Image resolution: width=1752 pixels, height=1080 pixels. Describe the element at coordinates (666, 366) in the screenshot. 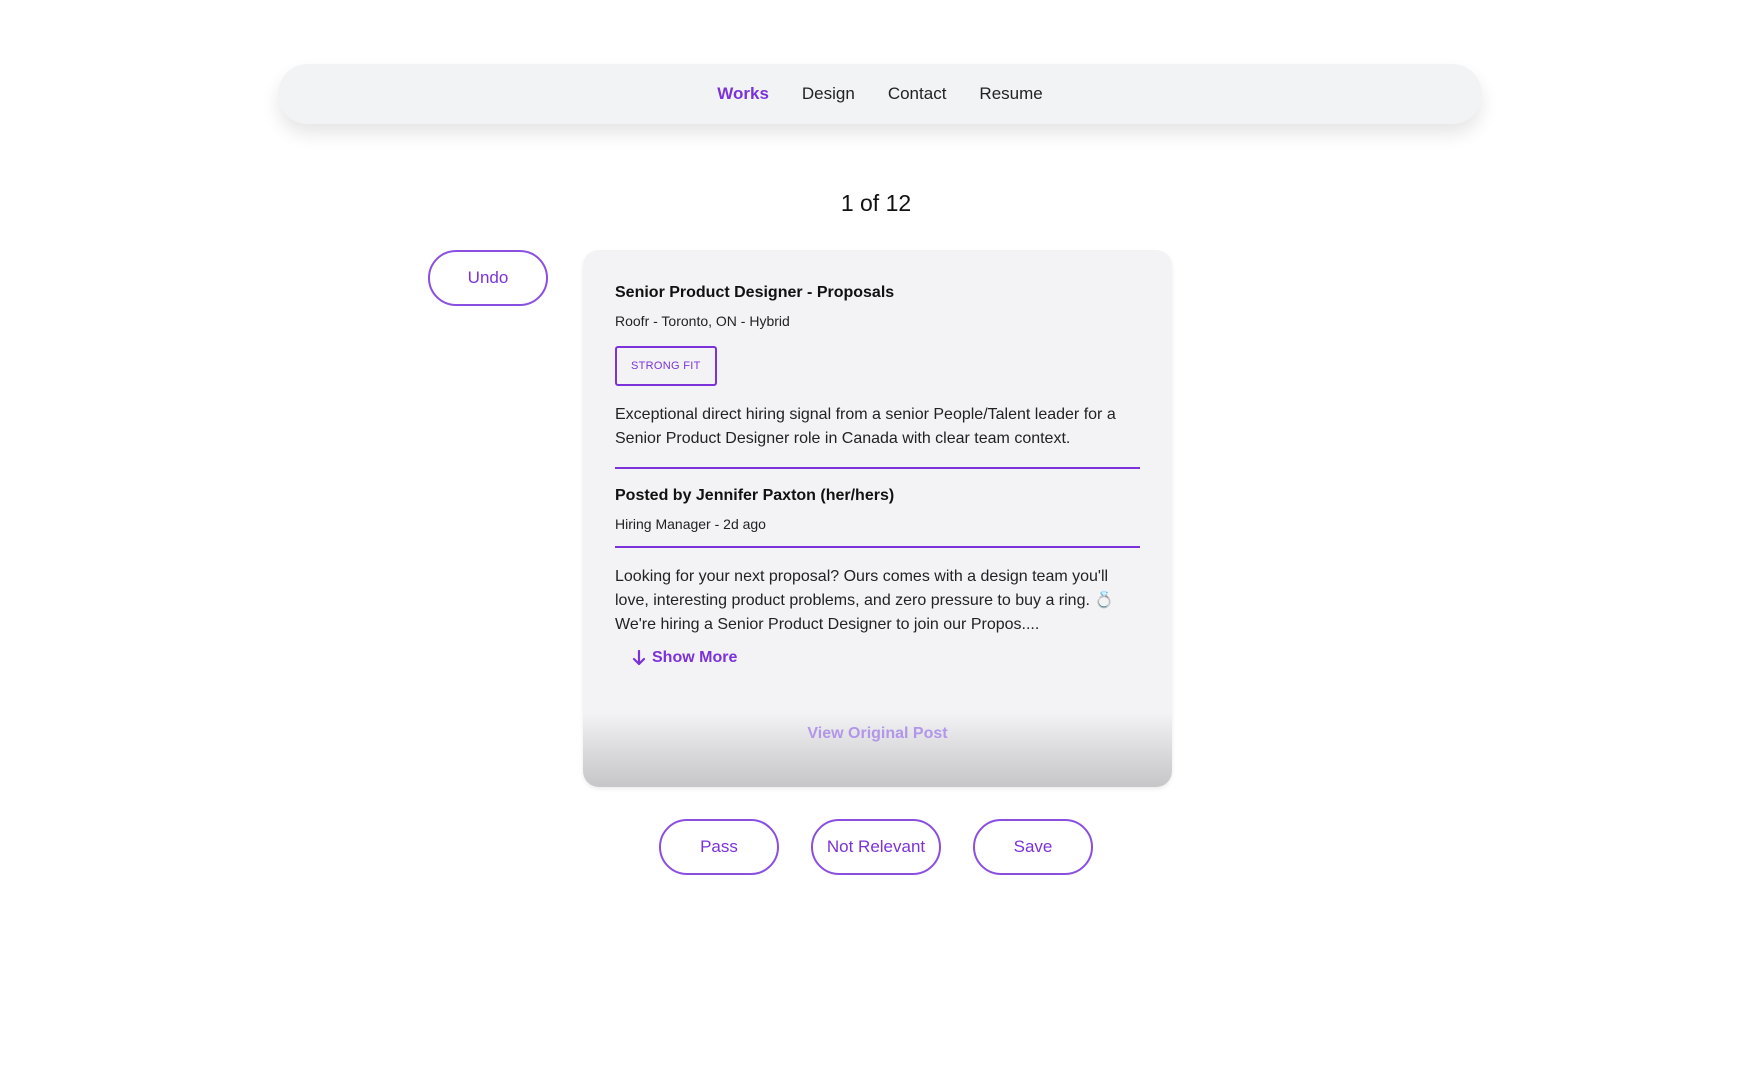

I see `fit-badge: STRONG FIT` at that location.